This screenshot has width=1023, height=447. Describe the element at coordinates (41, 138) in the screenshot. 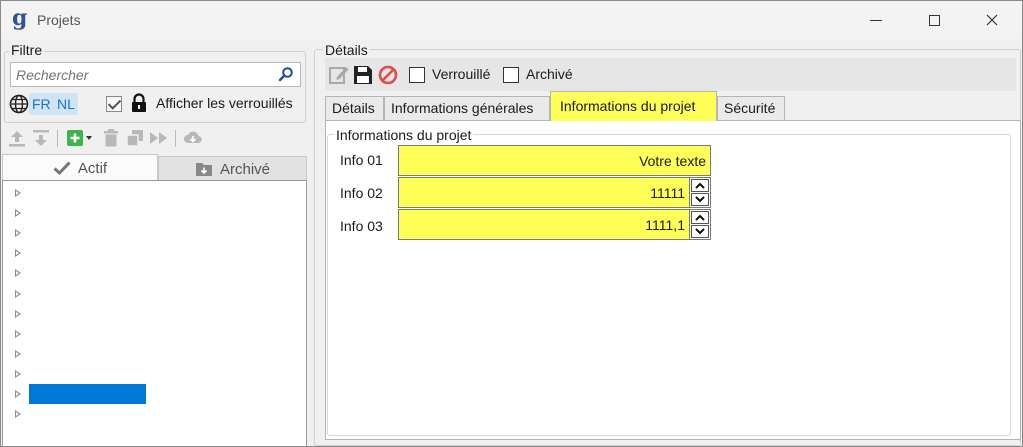

I see `move-down-icon` at that location.